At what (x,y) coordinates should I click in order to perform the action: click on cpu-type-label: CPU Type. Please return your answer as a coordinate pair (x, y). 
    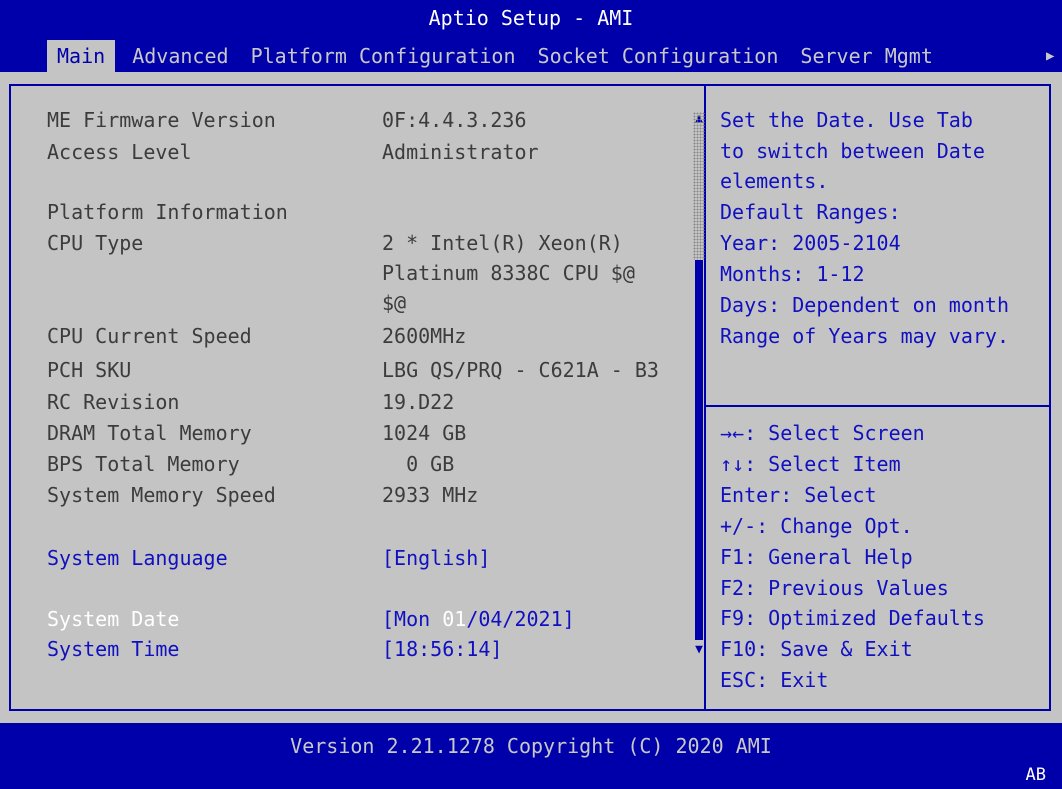
    Looking at the image, I should click on (95, 243).